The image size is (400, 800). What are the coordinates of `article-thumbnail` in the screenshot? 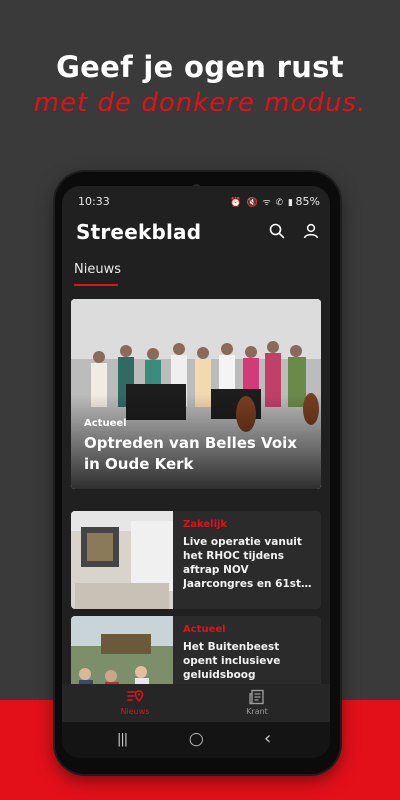 It's located at (122, 560).